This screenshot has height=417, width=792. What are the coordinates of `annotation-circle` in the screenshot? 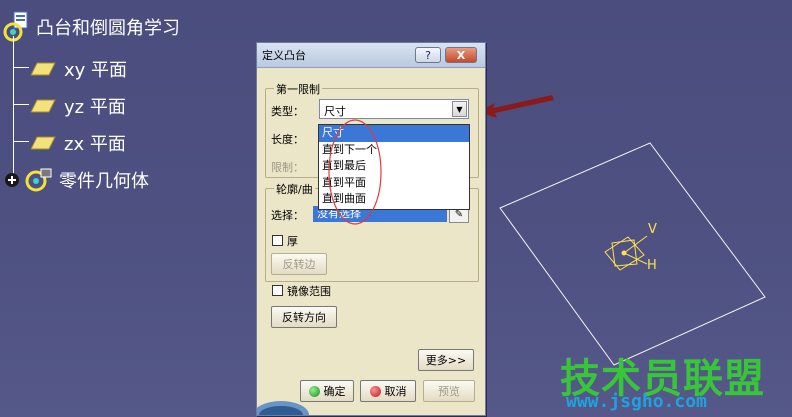 It's located at (355, 172).